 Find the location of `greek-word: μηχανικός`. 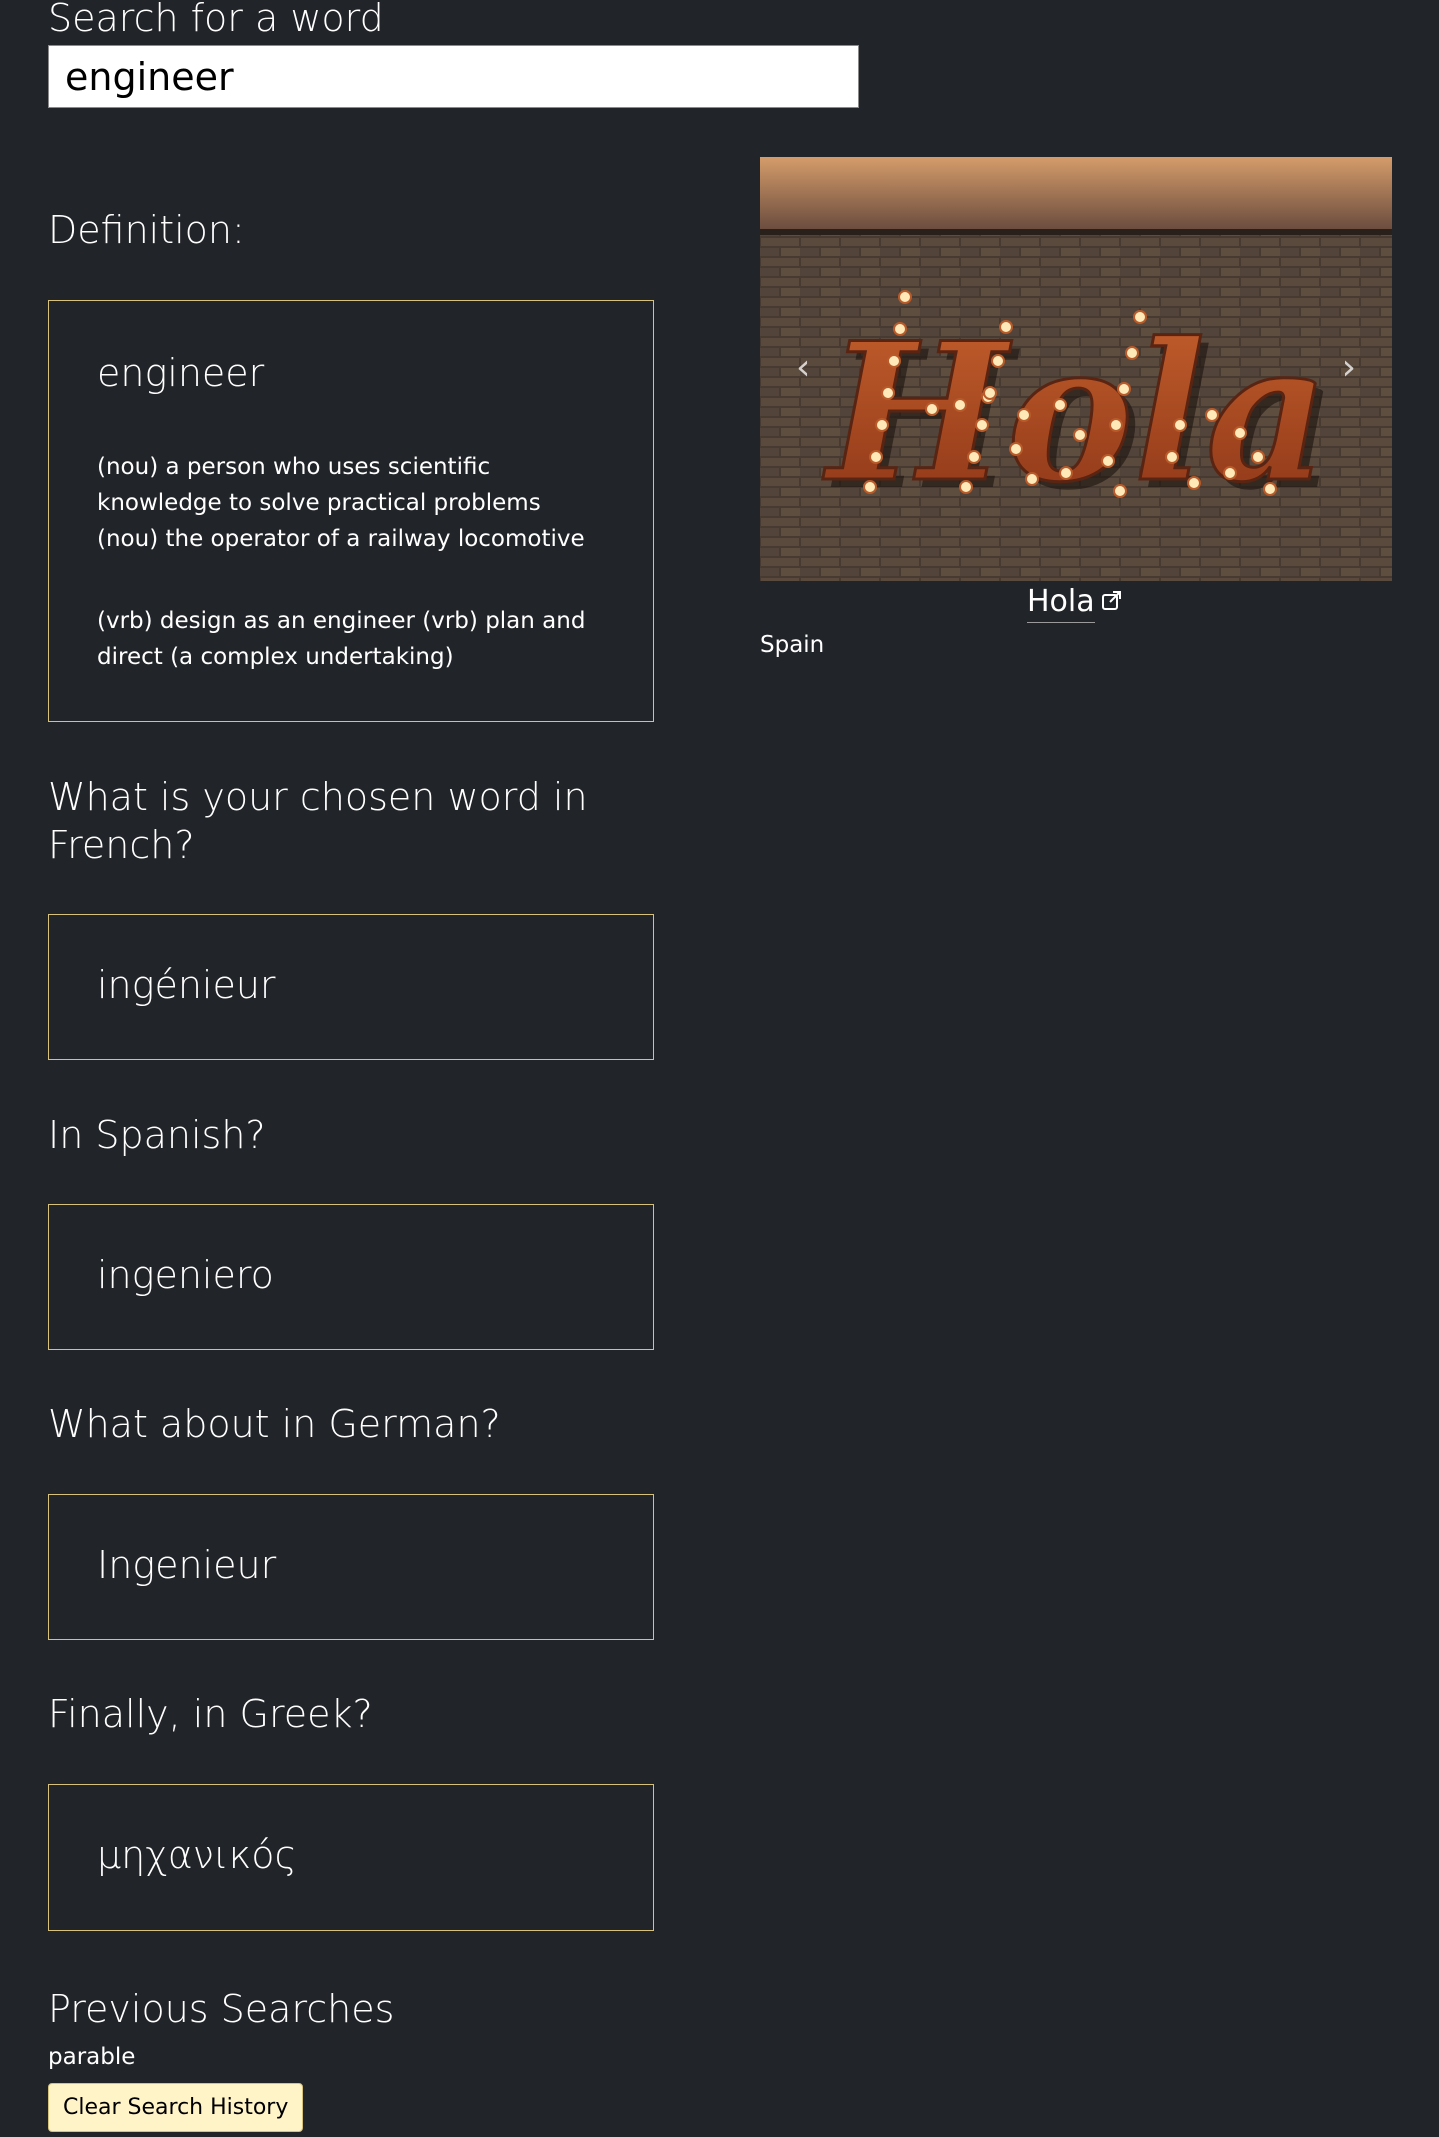

greek-word: μηχανικός is located at coordinates (197, 1855).